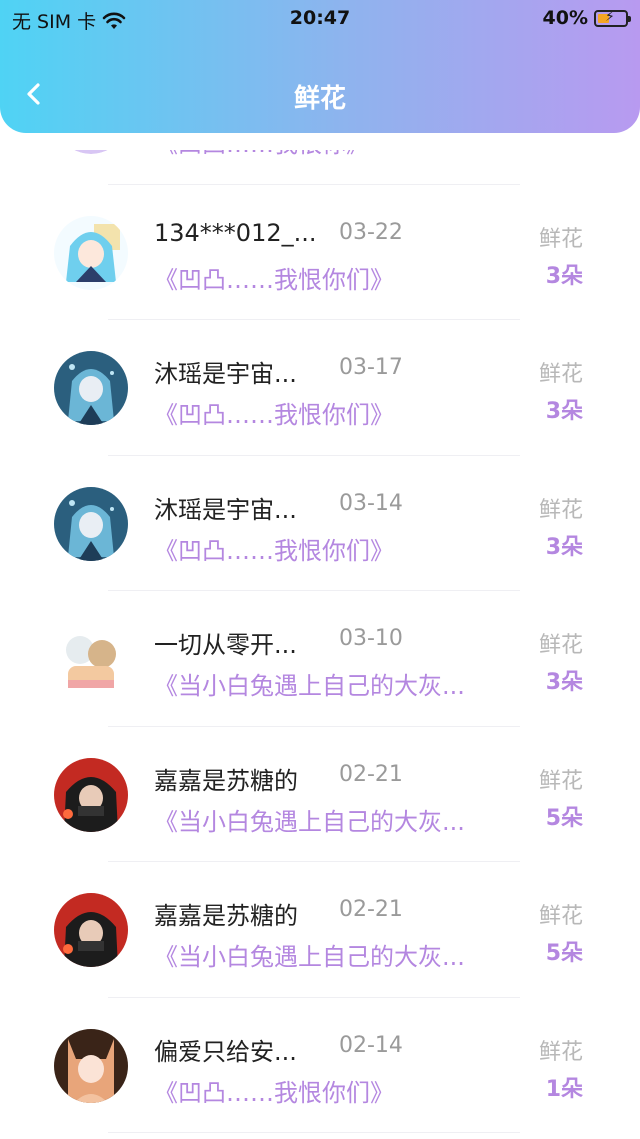 The image size is (640, 1139). Describe the element at coordinates (320, 524) in the screenshot. I see `list-item: 沐瑶是宇宙... 03-14 《凹凸……我恨你们》 鲜花 3朵` at that location.